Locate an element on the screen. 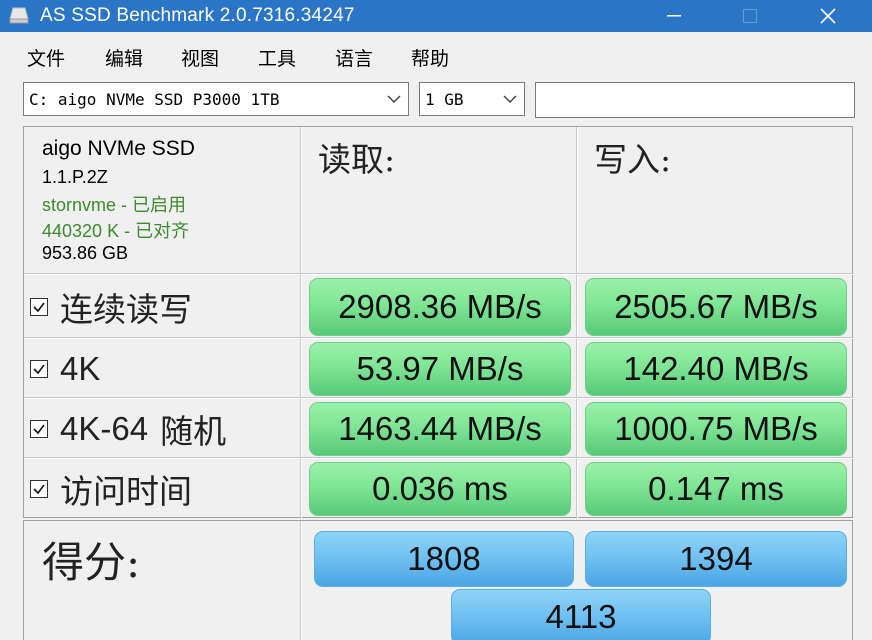 The width and height of the screenshot is (872, 640). access-time-checkbox is located at coordinates (39, 489).